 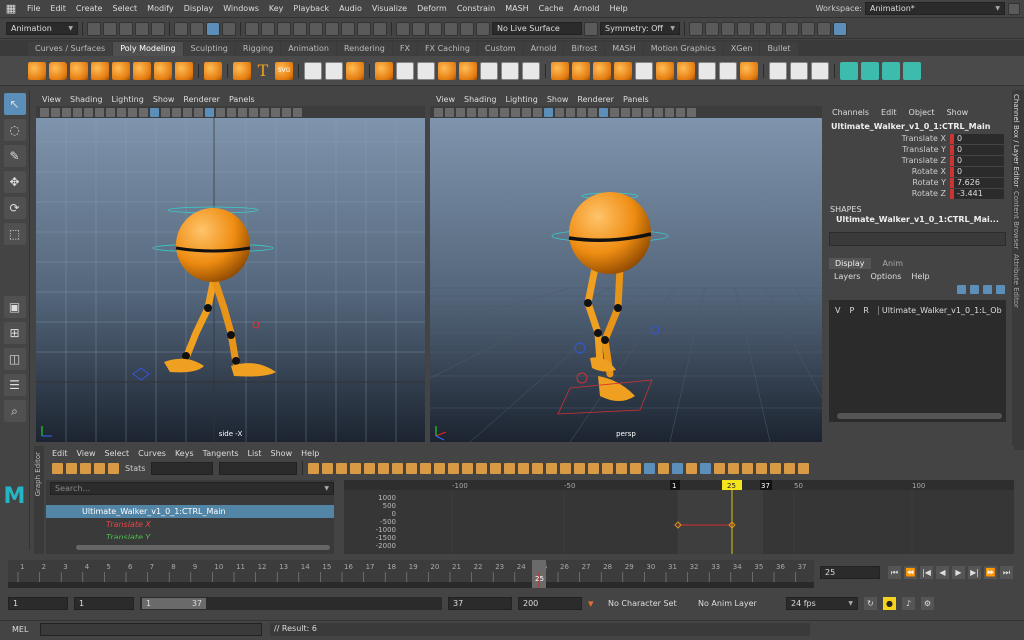 What do you see at coordinates (917, 239) in the screenshot?
I see `cb-splitter` at bounding box center [917, 239].